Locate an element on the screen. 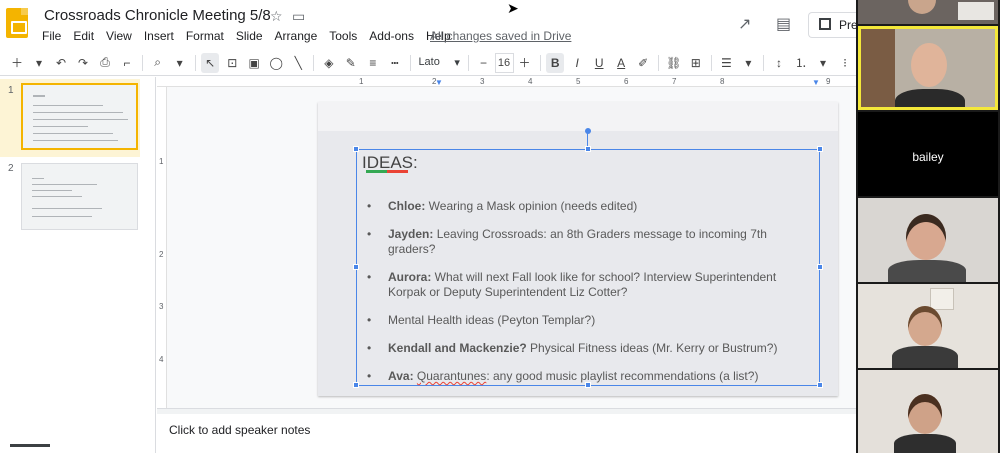  participant-face is located at coordinates (929, 65).